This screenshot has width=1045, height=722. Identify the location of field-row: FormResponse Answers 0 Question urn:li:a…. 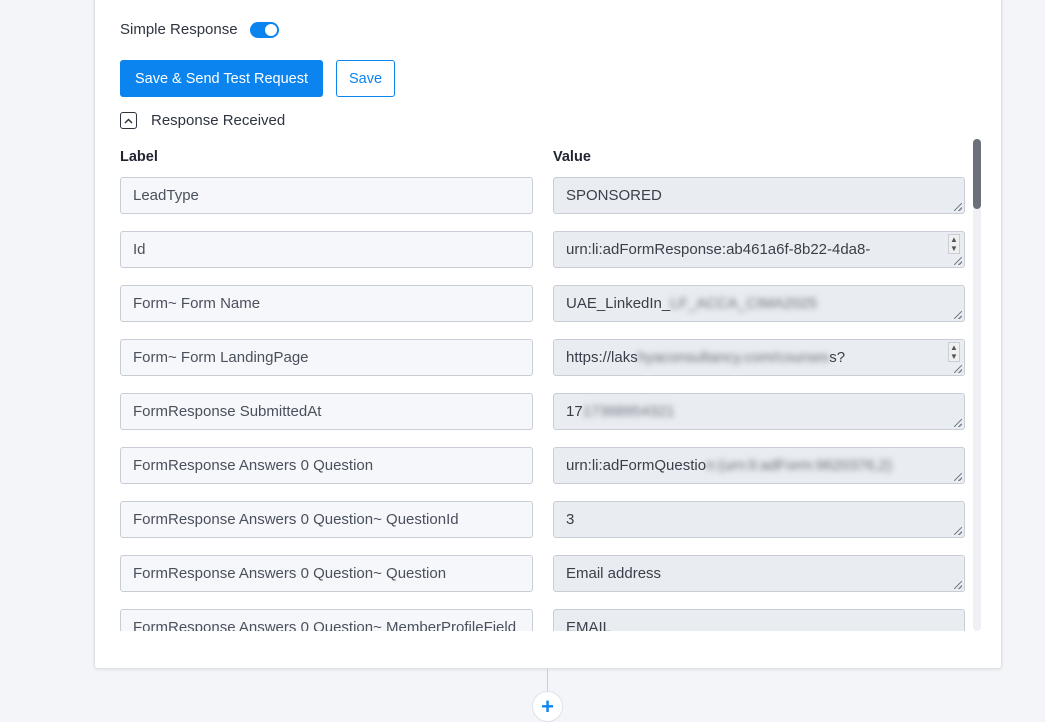
(543, 465).